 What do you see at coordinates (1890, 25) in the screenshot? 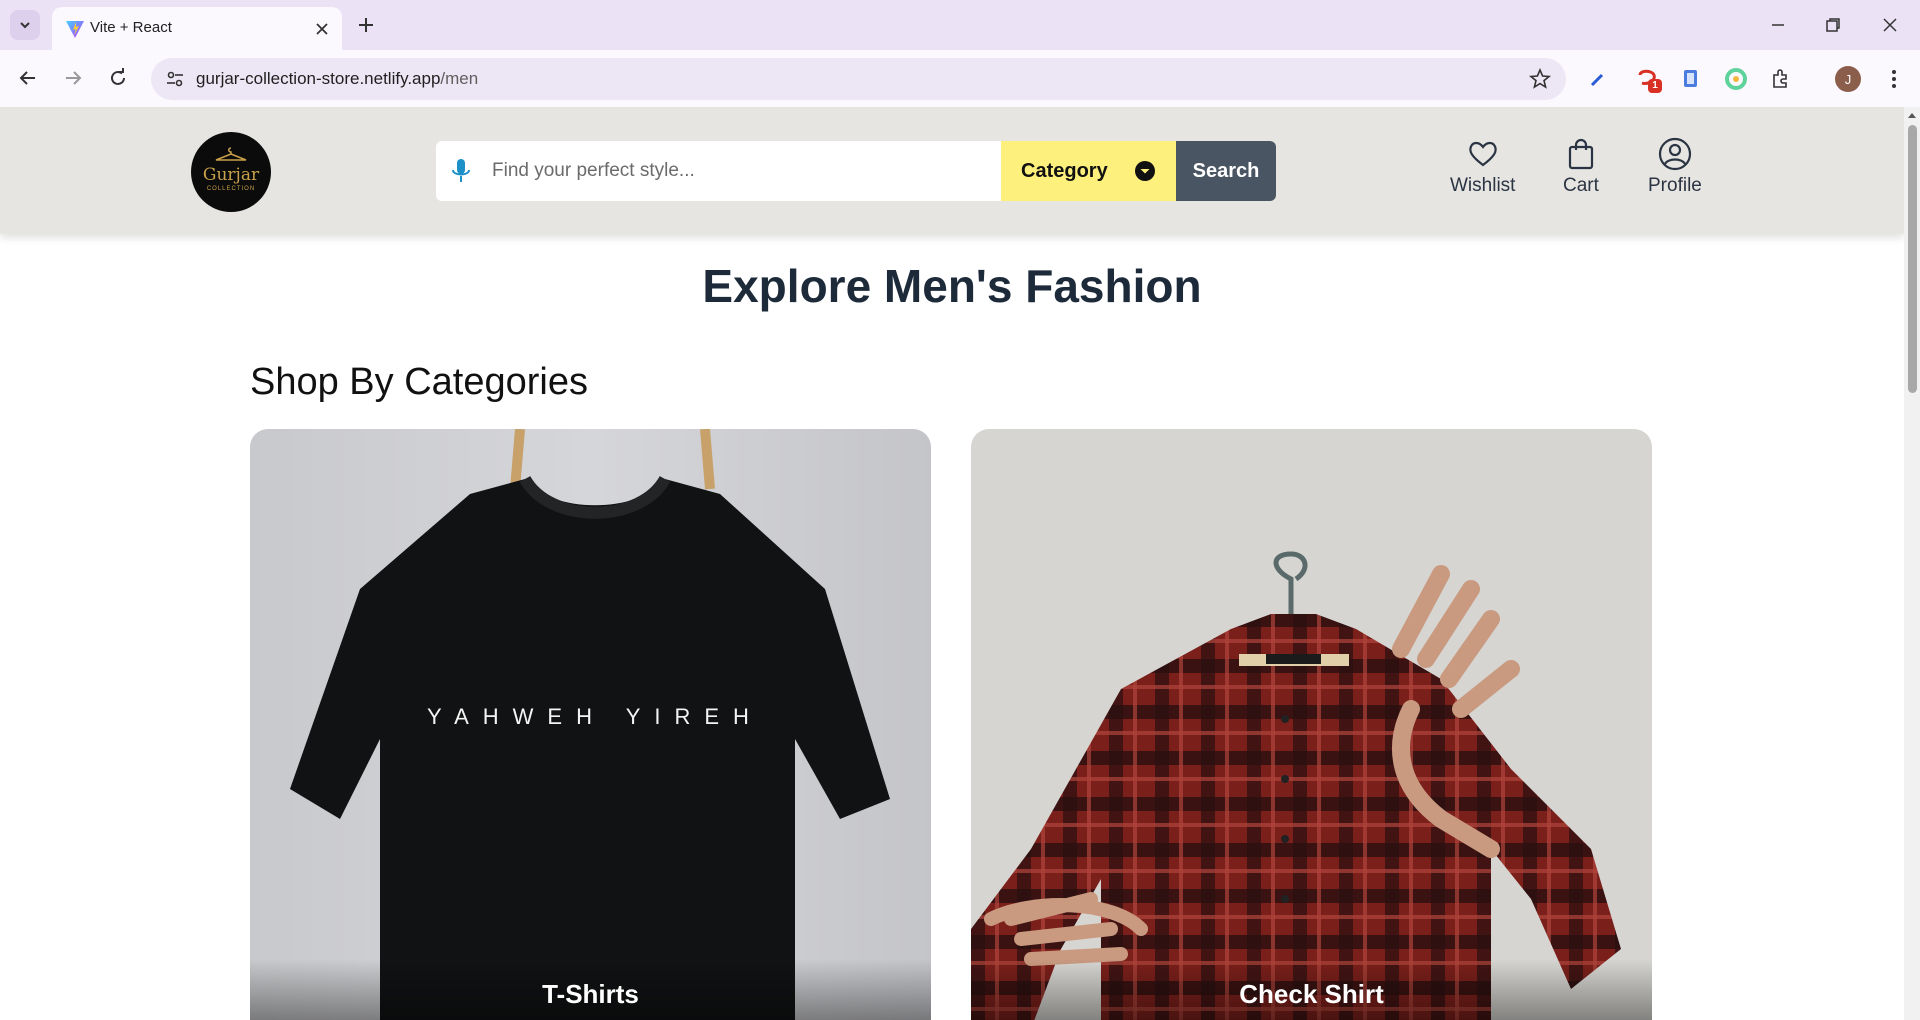
I see `window-close-icon` at bounding box center [1890, 25].